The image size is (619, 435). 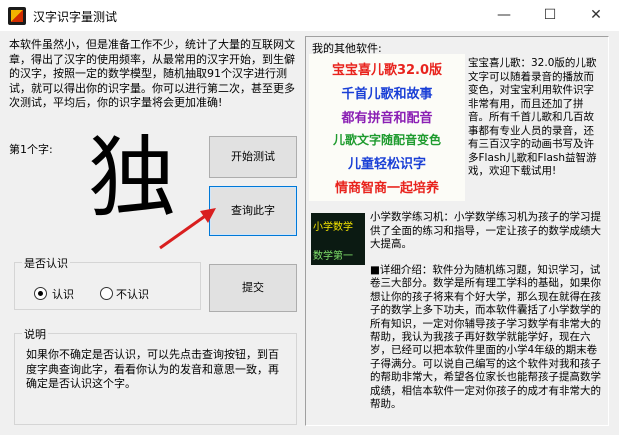 I want to click on window-title: 汉字识字量测试, so click(x=75, y=17).